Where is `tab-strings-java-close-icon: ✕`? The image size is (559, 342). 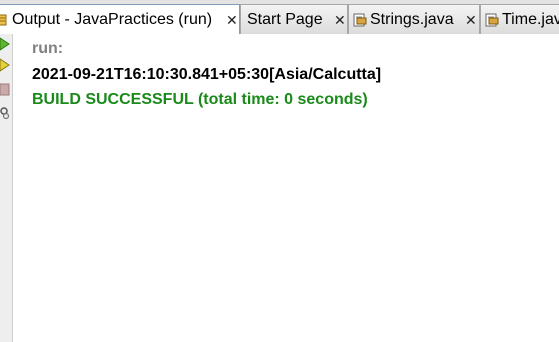 tab-strings-java-close-icon: ✕ is located at coordinates (471, 20).